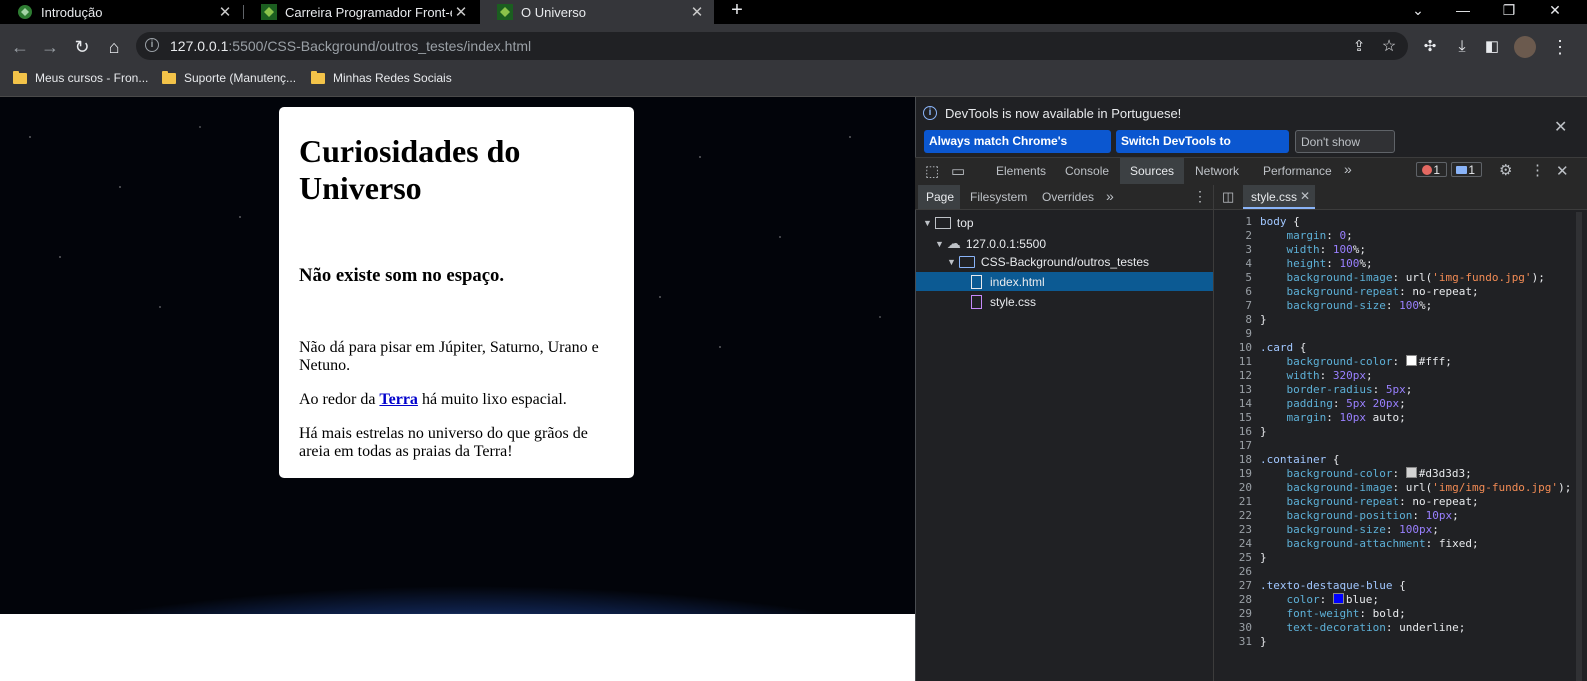 The image size is (1587, 681). Describe the element at coordinates (1248, 221) in the screenshot. I see `line-number: 1` at that location.